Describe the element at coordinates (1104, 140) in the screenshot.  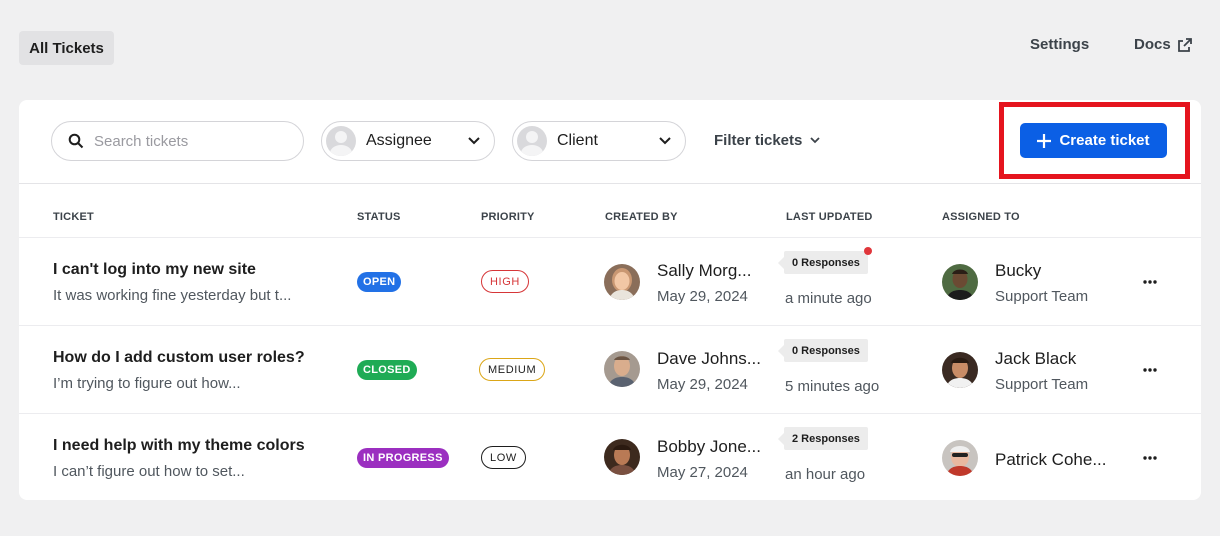
I see `create-ticket-label: Create ticket` at that location.